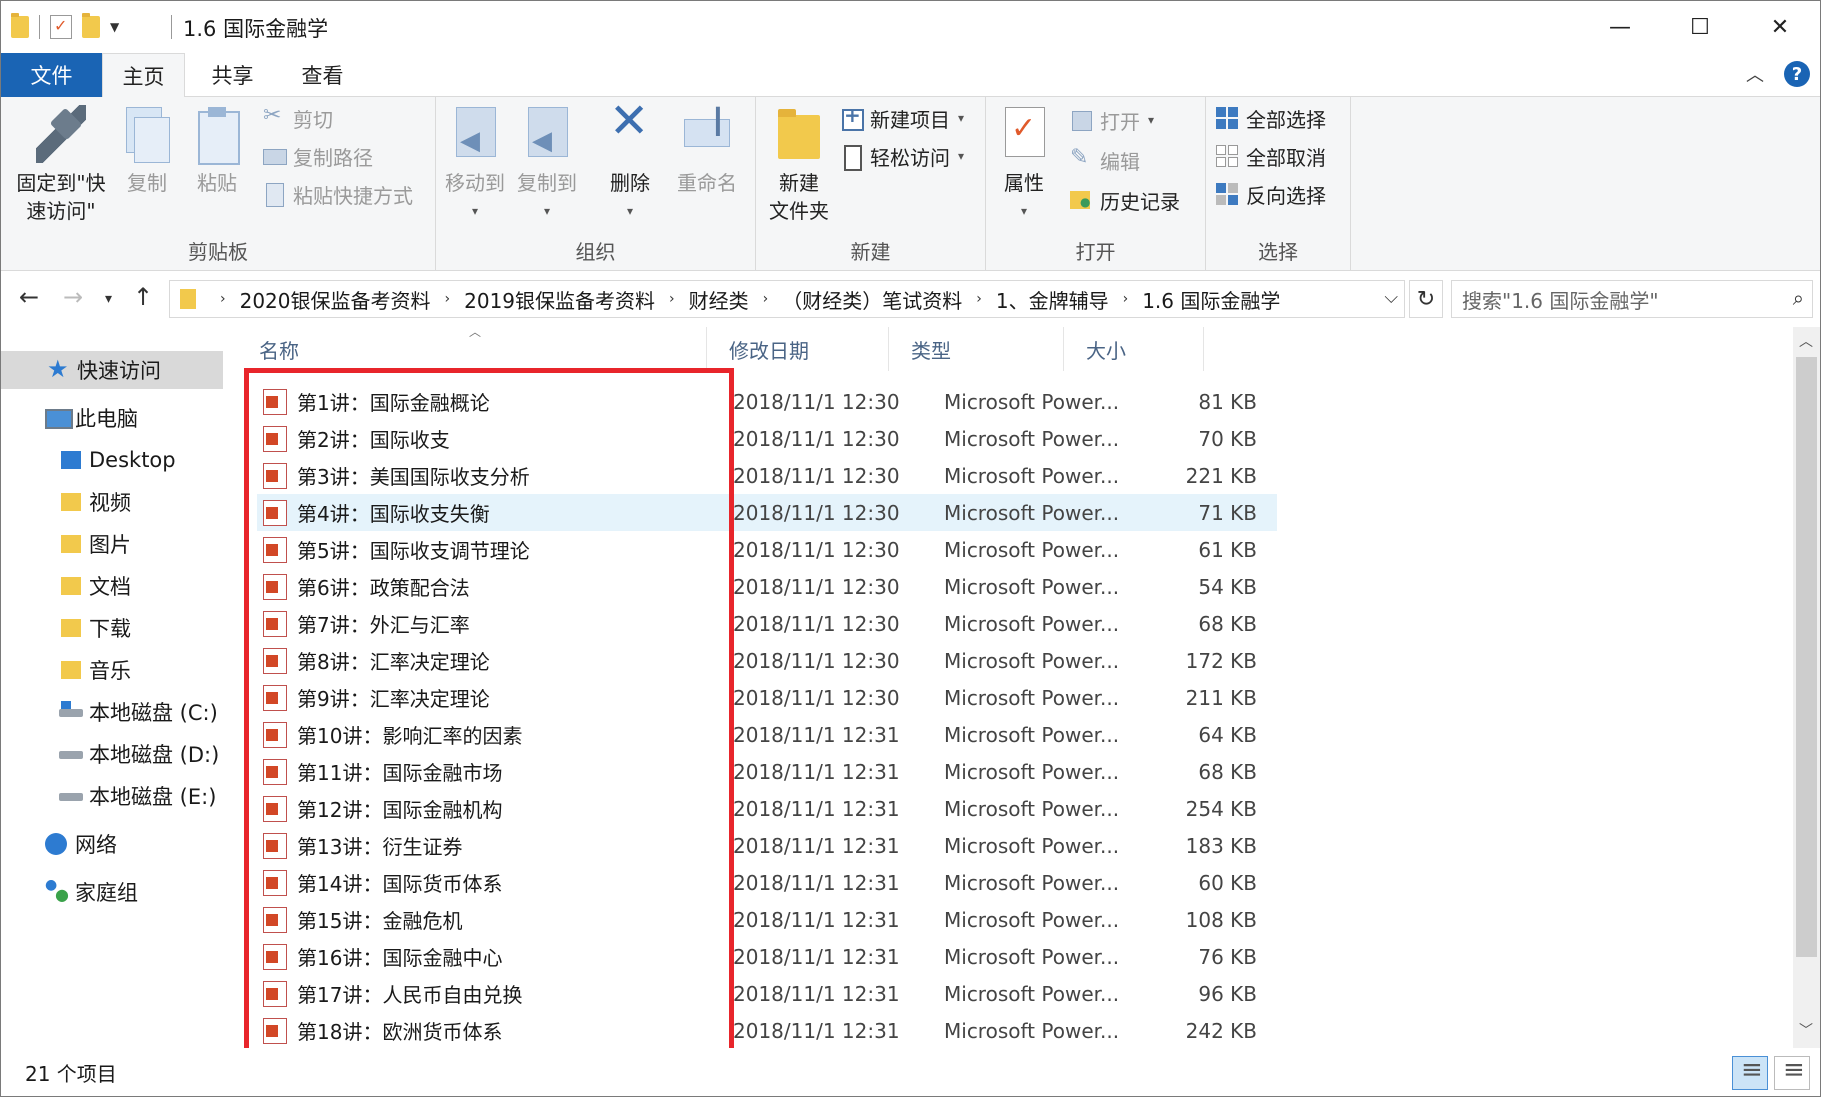  Describe the element at coordinates (1426, 299) in the screenshot. I see `refresh-icon: ↻` at that location.